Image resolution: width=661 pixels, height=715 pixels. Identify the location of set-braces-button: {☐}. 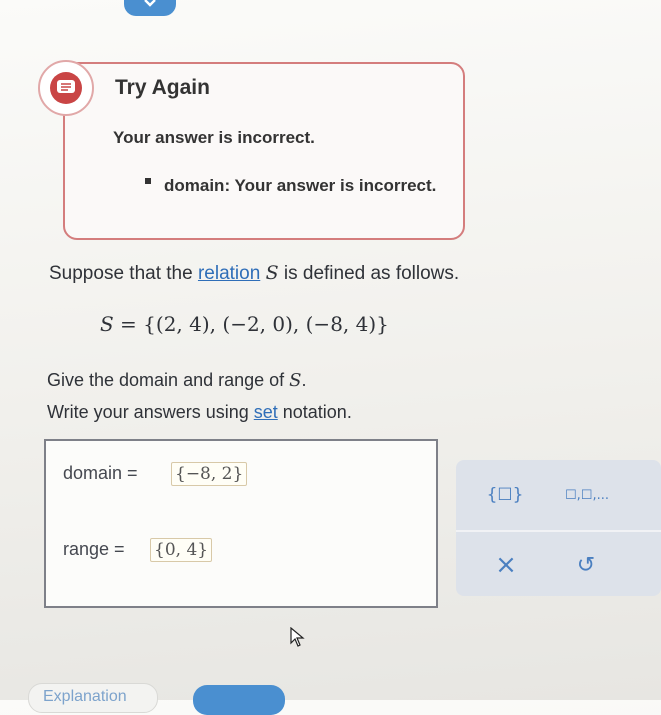
(505, 495).